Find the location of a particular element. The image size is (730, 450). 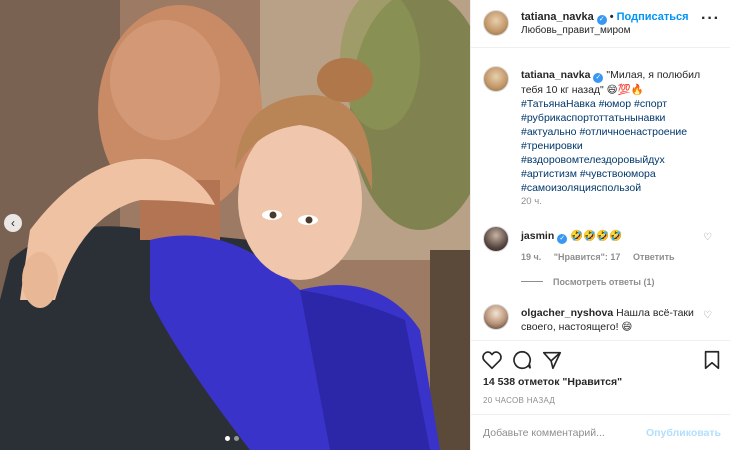

heart-icon is located at coordinates (492, 360).